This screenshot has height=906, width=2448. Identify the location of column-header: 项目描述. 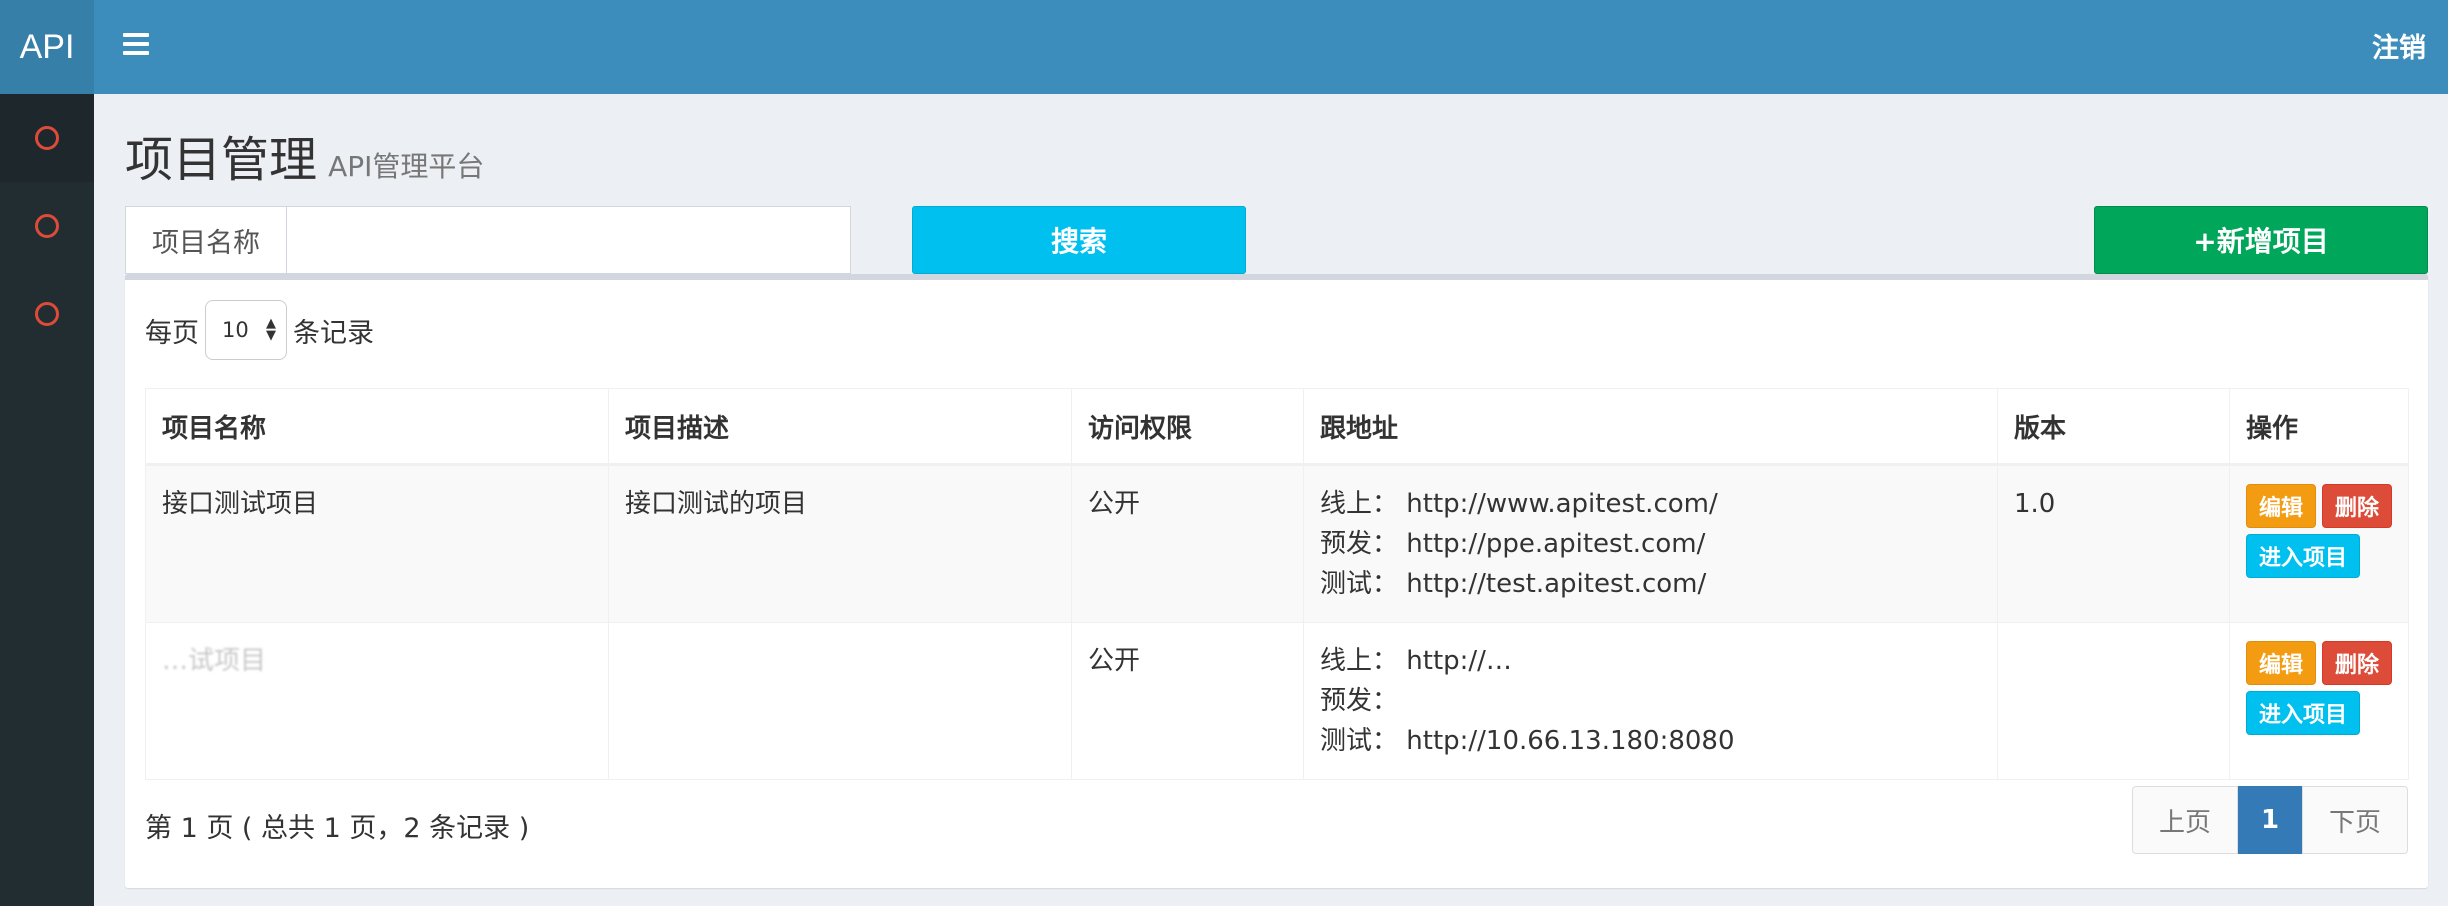
(840, 427).